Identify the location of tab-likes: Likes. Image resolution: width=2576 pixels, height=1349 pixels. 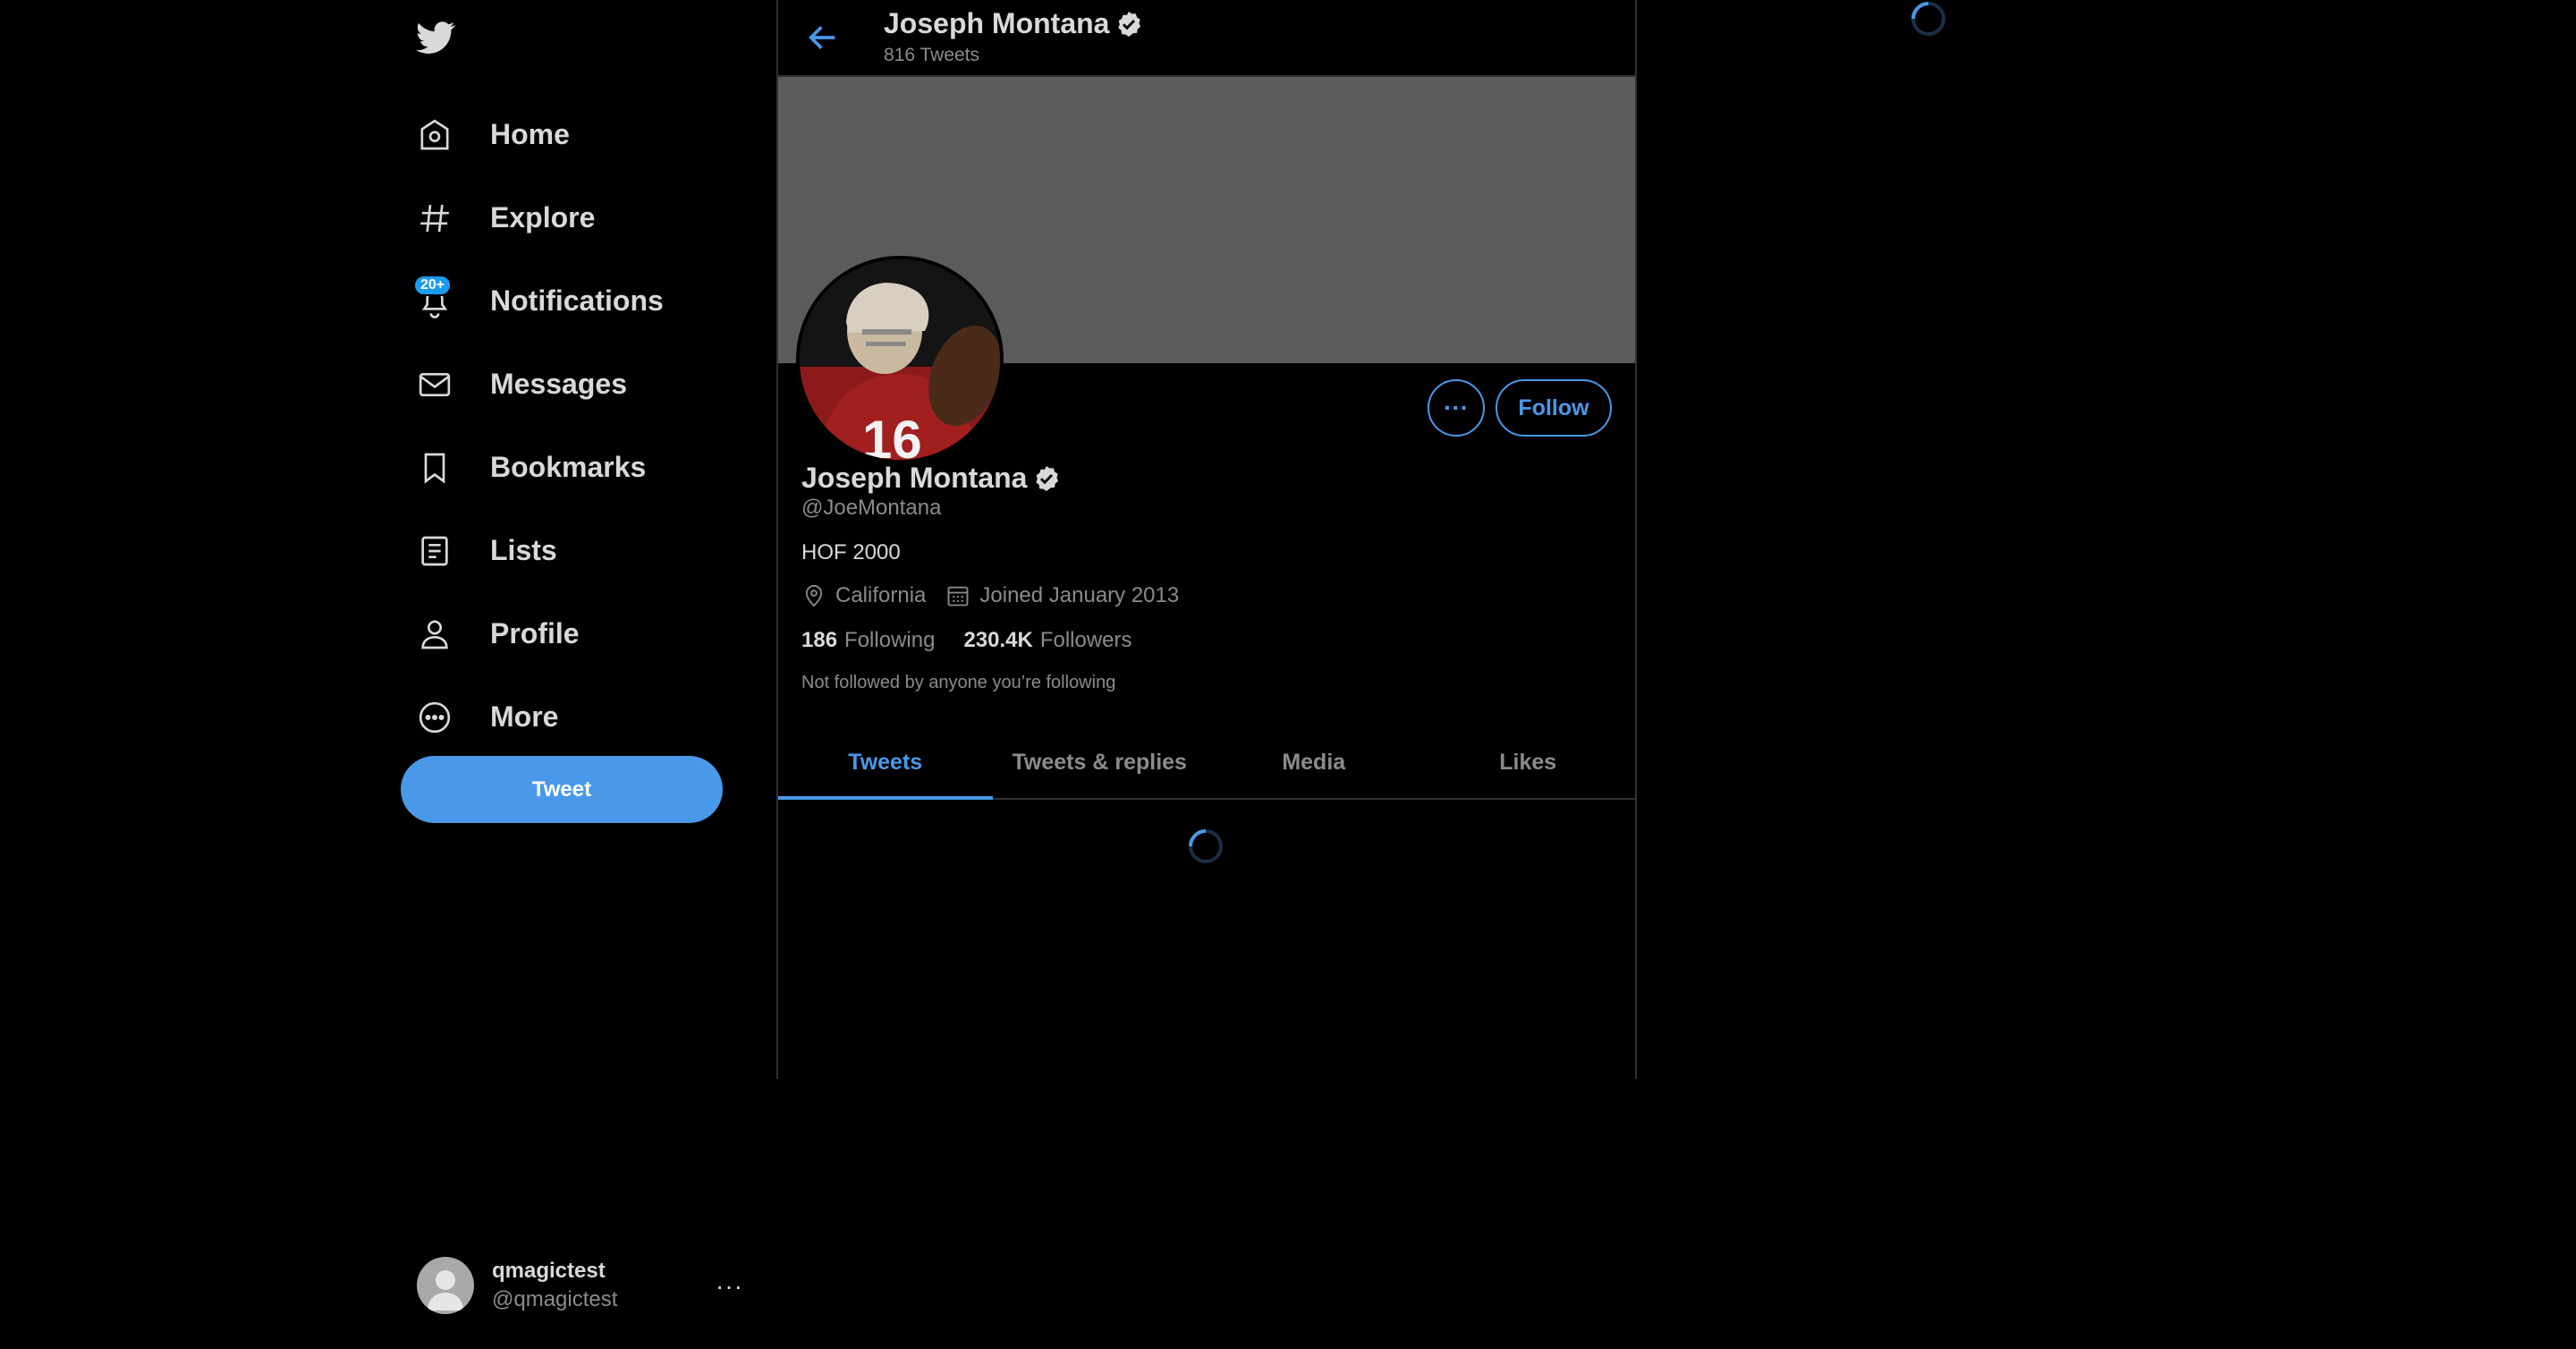
(1528, 762).